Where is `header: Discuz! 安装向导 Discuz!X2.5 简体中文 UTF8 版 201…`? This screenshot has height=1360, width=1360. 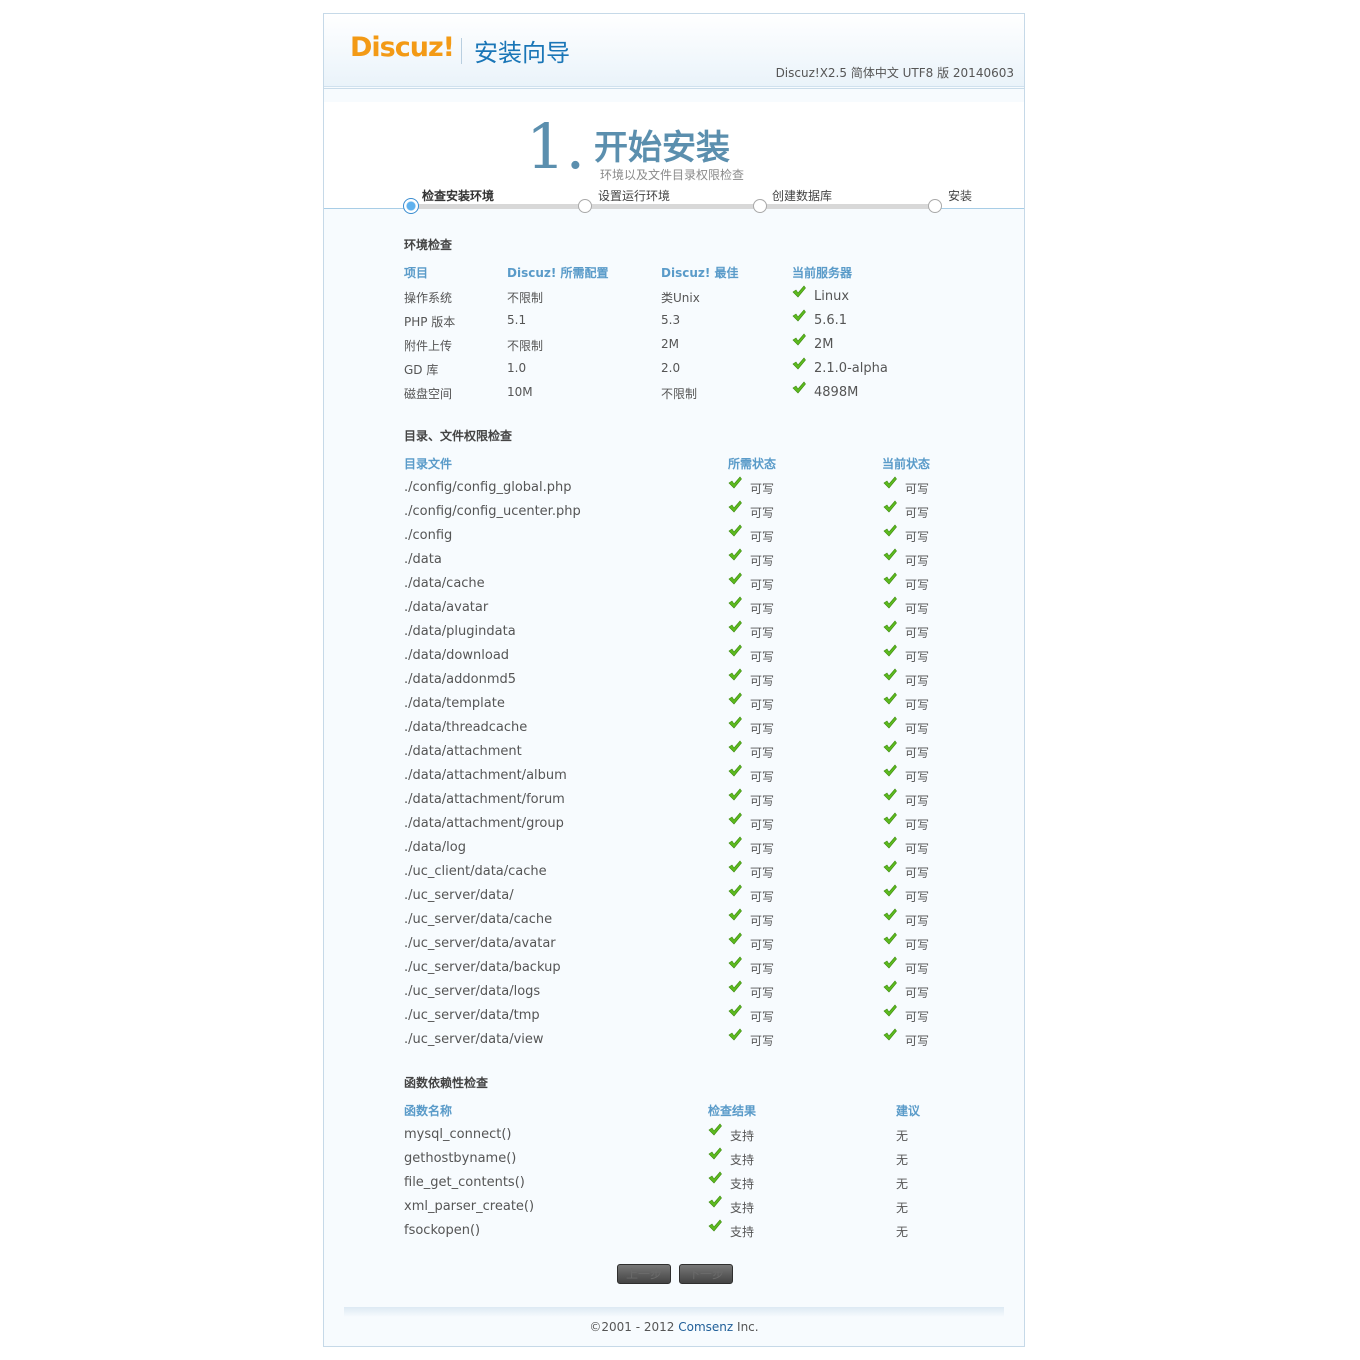
header: Discuz! 安装向导 Discuz!X2.5 简体中文 UTF8 版 201… is located at coordinates (674, 51).